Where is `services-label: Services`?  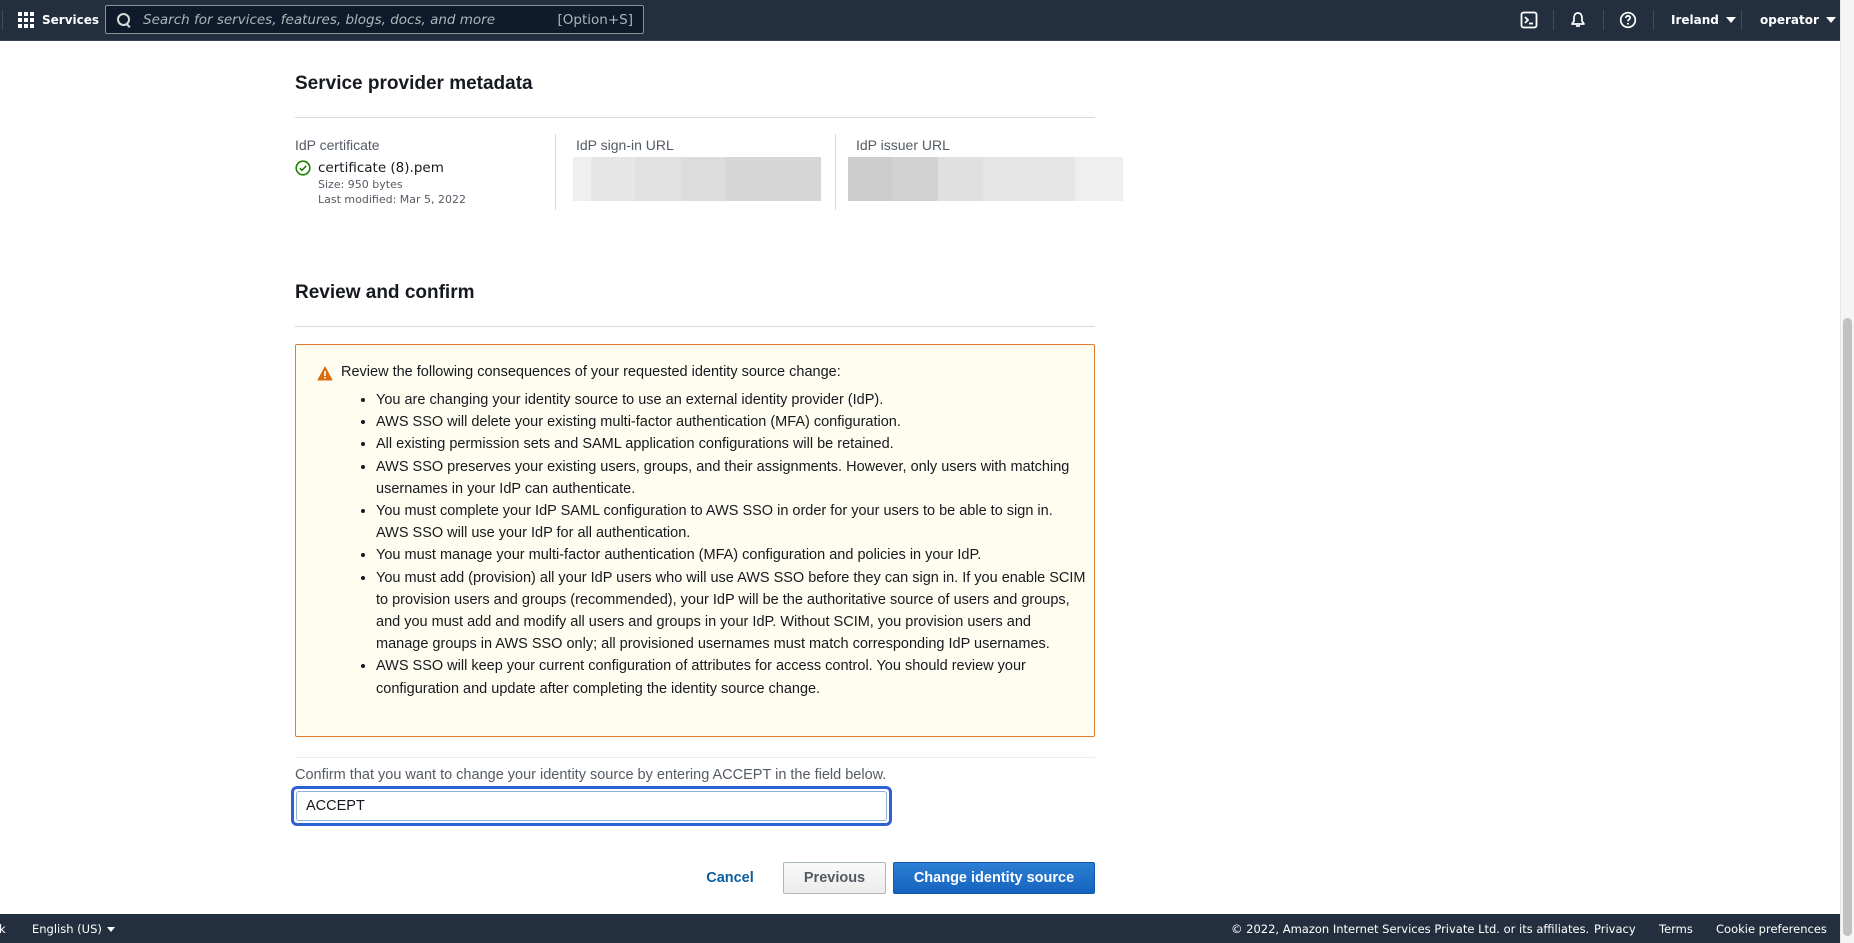
services-label: Services is located at coordinates (71, 20).